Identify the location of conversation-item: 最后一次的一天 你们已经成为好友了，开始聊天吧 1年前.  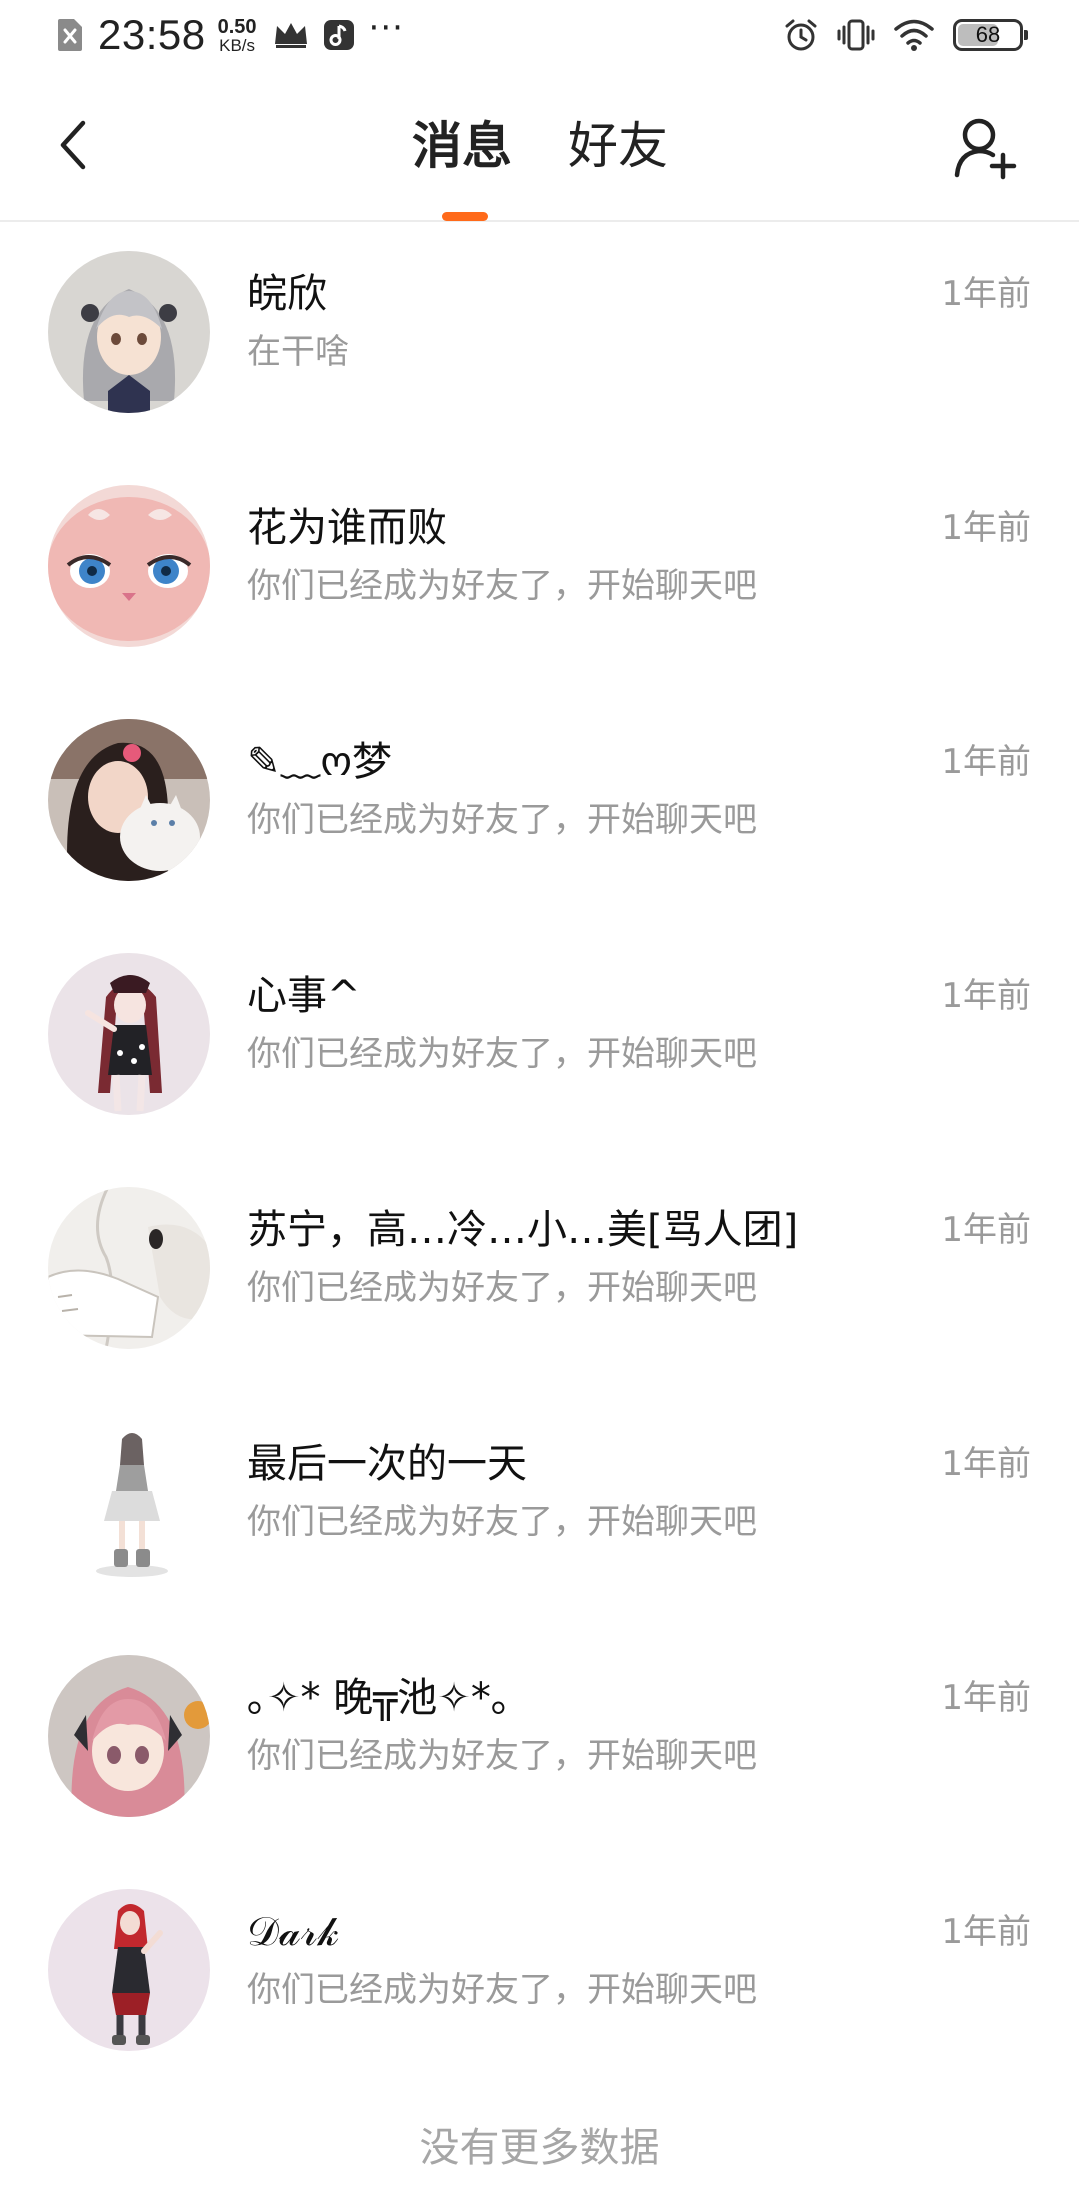
(539, 1509).